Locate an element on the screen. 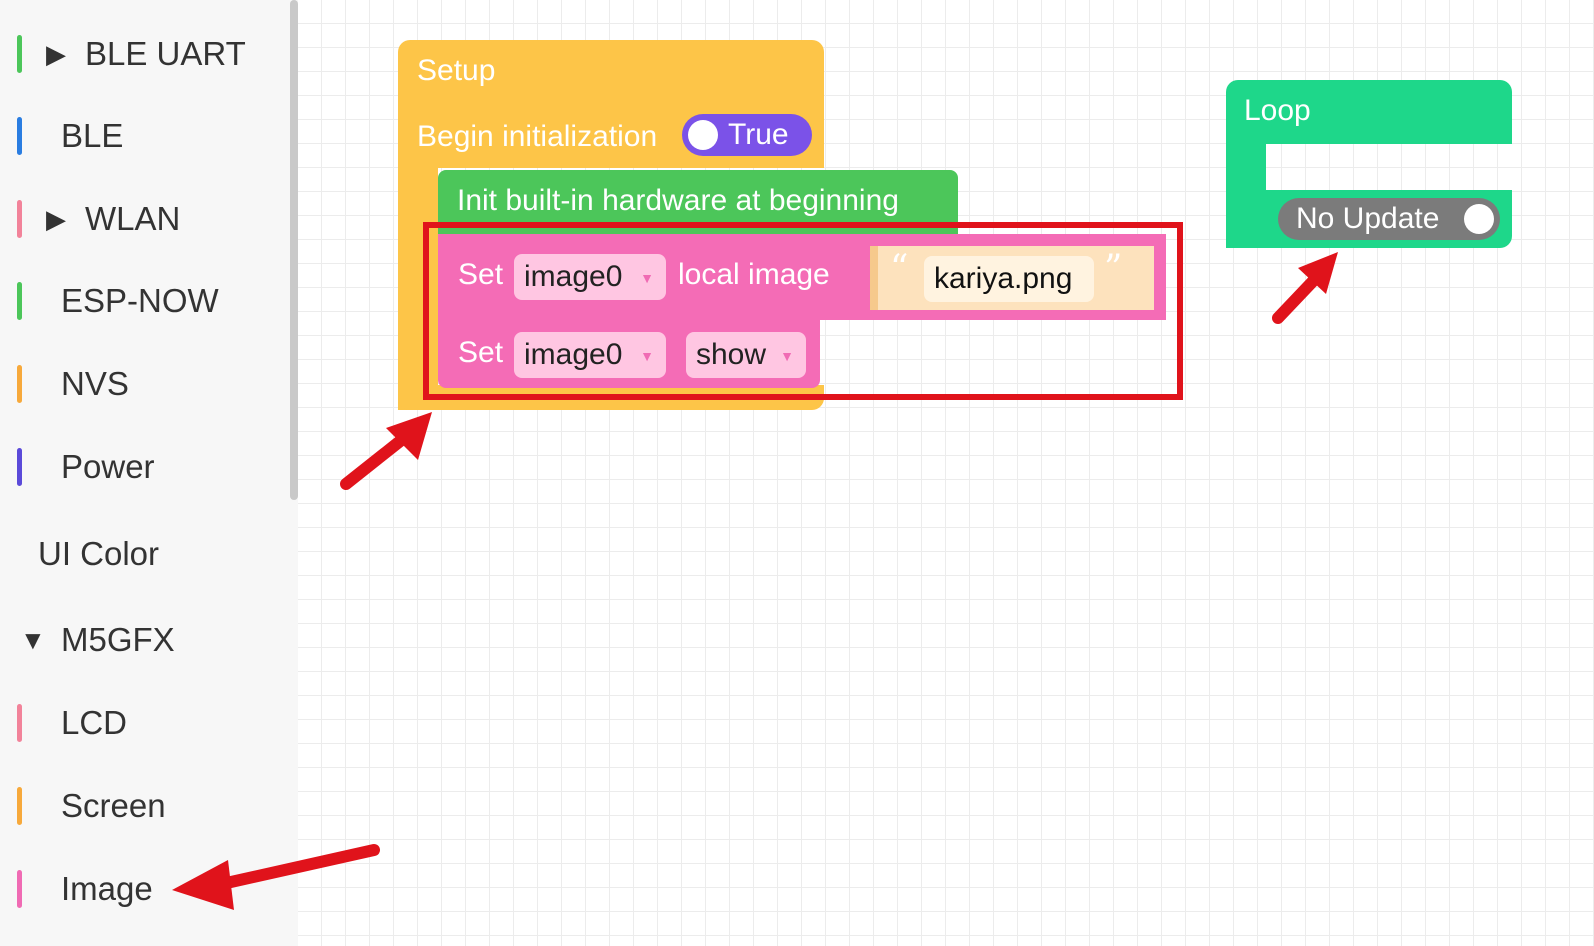 The height and width of the screenshot is (946, 1594). category-esp-now: ESP-NOW is located at coordinates (145, 301).